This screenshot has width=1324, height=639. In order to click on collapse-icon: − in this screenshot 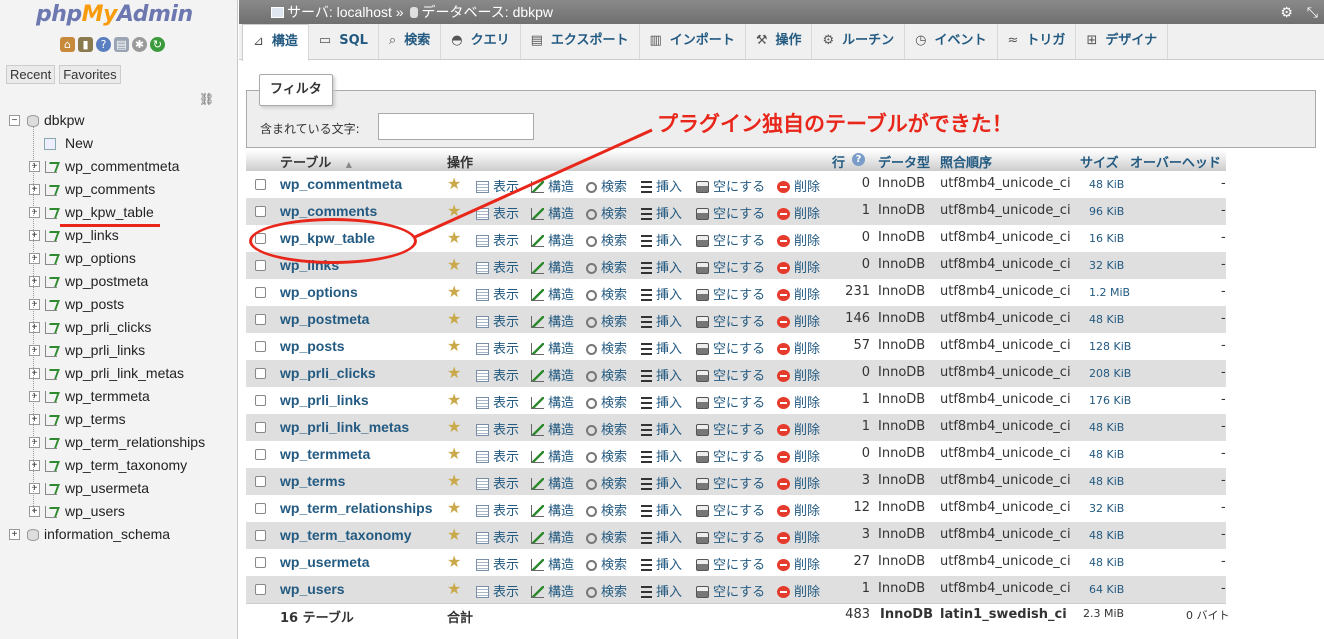, I will do `click(14, 120)`.